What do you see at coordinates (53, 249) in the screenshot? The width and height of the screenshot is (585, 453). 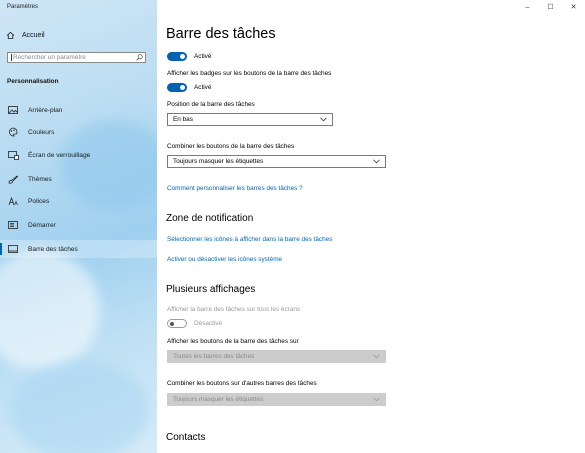 I see `sidebar-item-label: Barre des tâches` at bounding box center [53, 249].